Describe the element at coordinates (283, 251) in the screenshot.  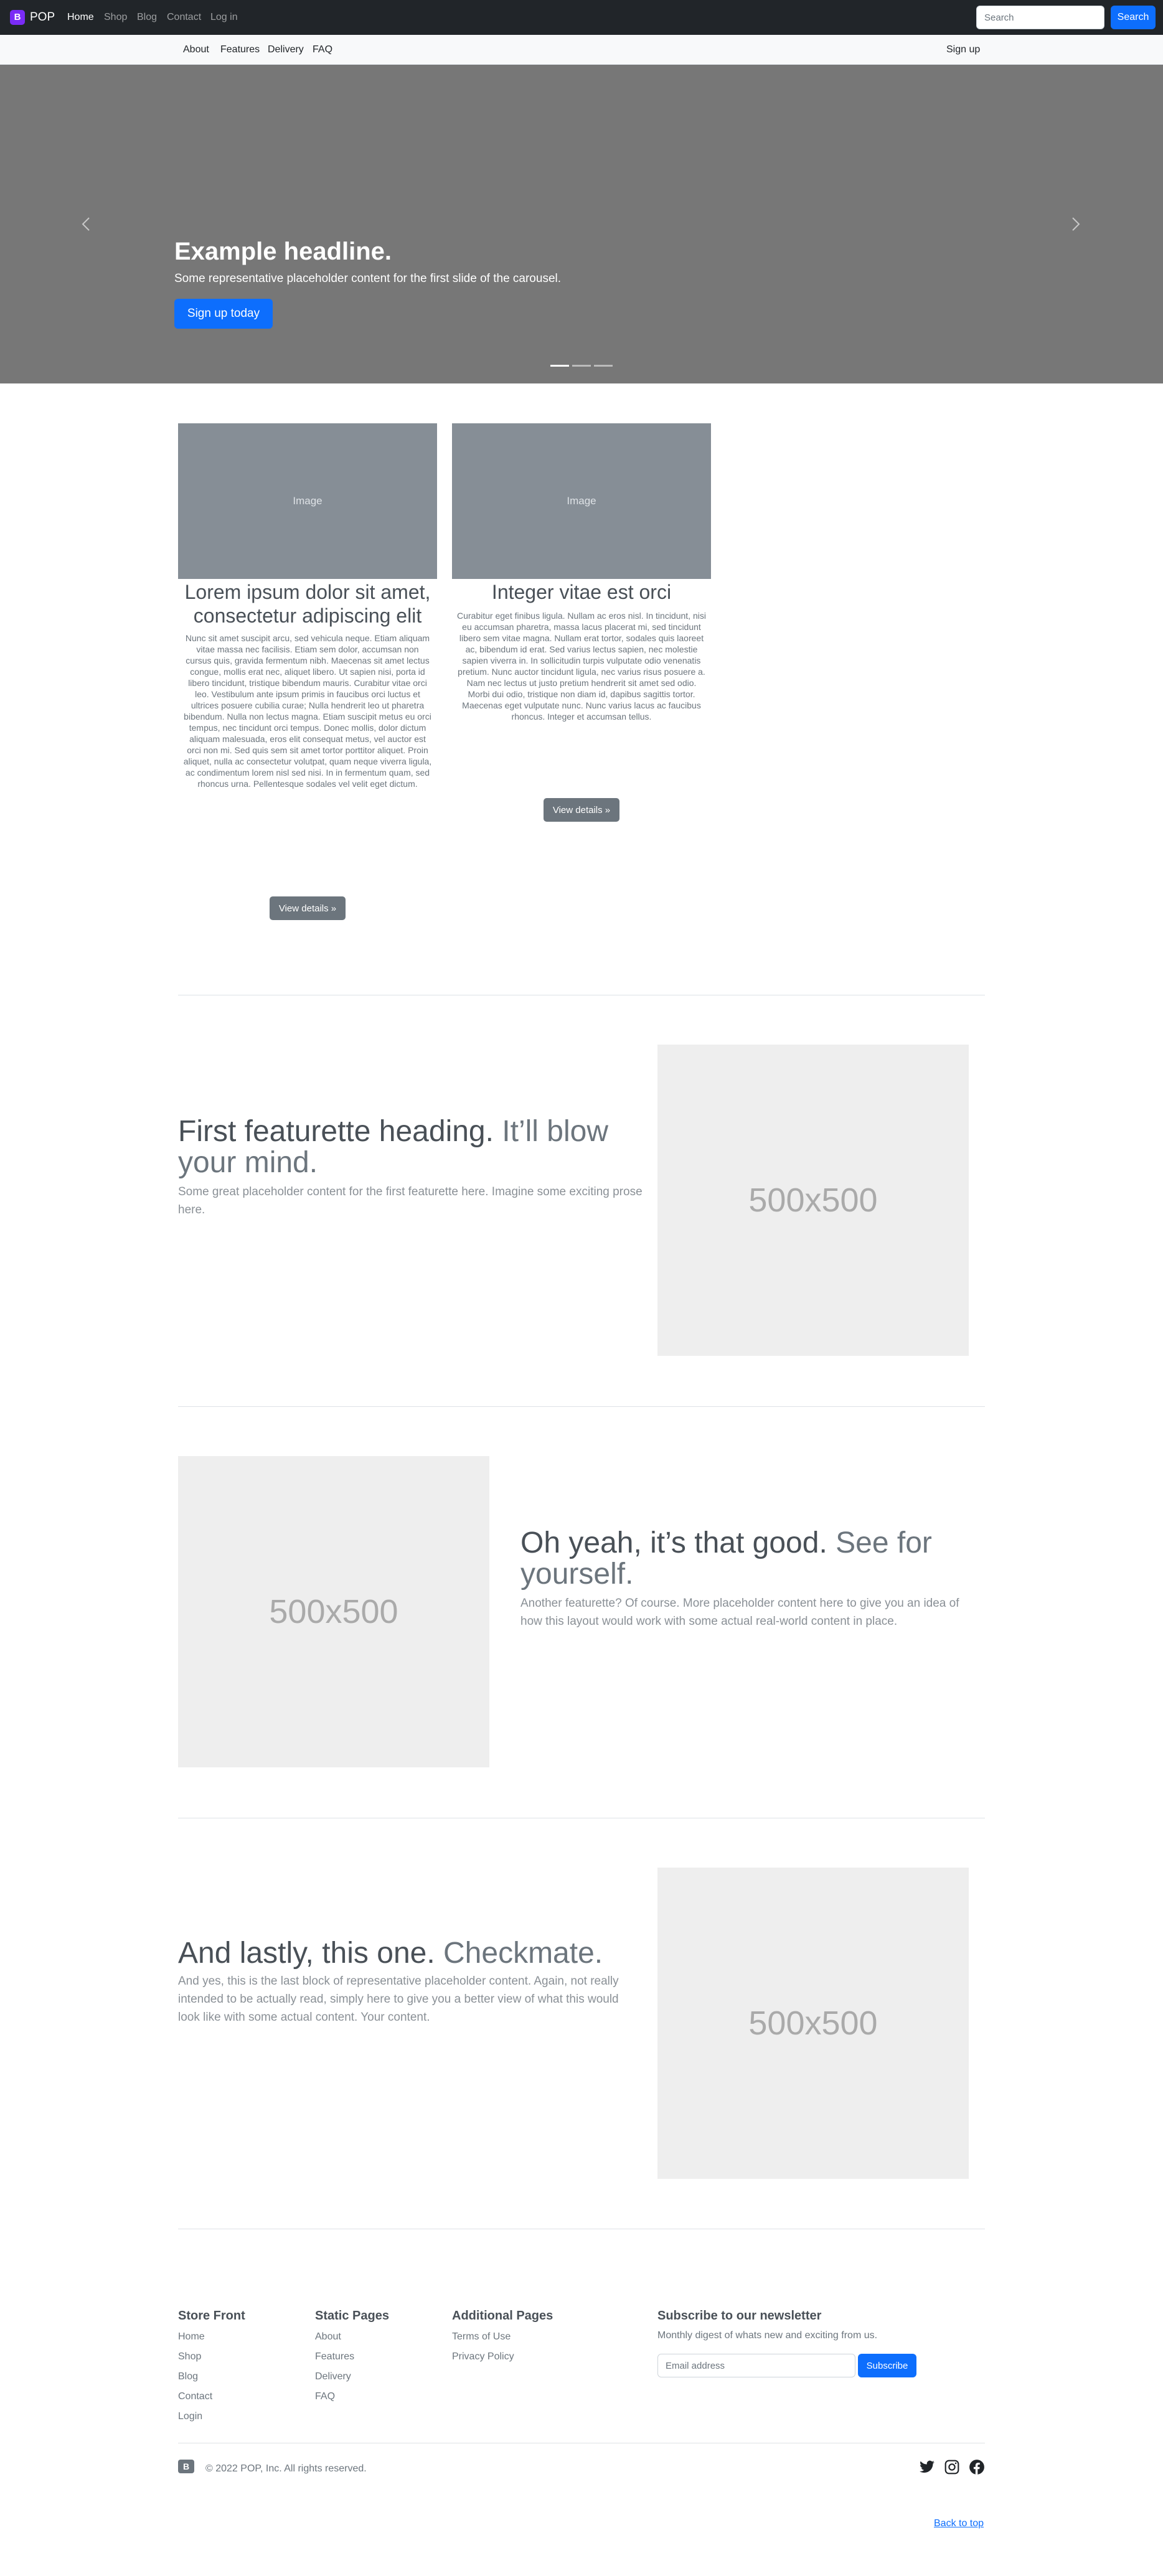
I see `carousel-headline: Example headline.` at that location.